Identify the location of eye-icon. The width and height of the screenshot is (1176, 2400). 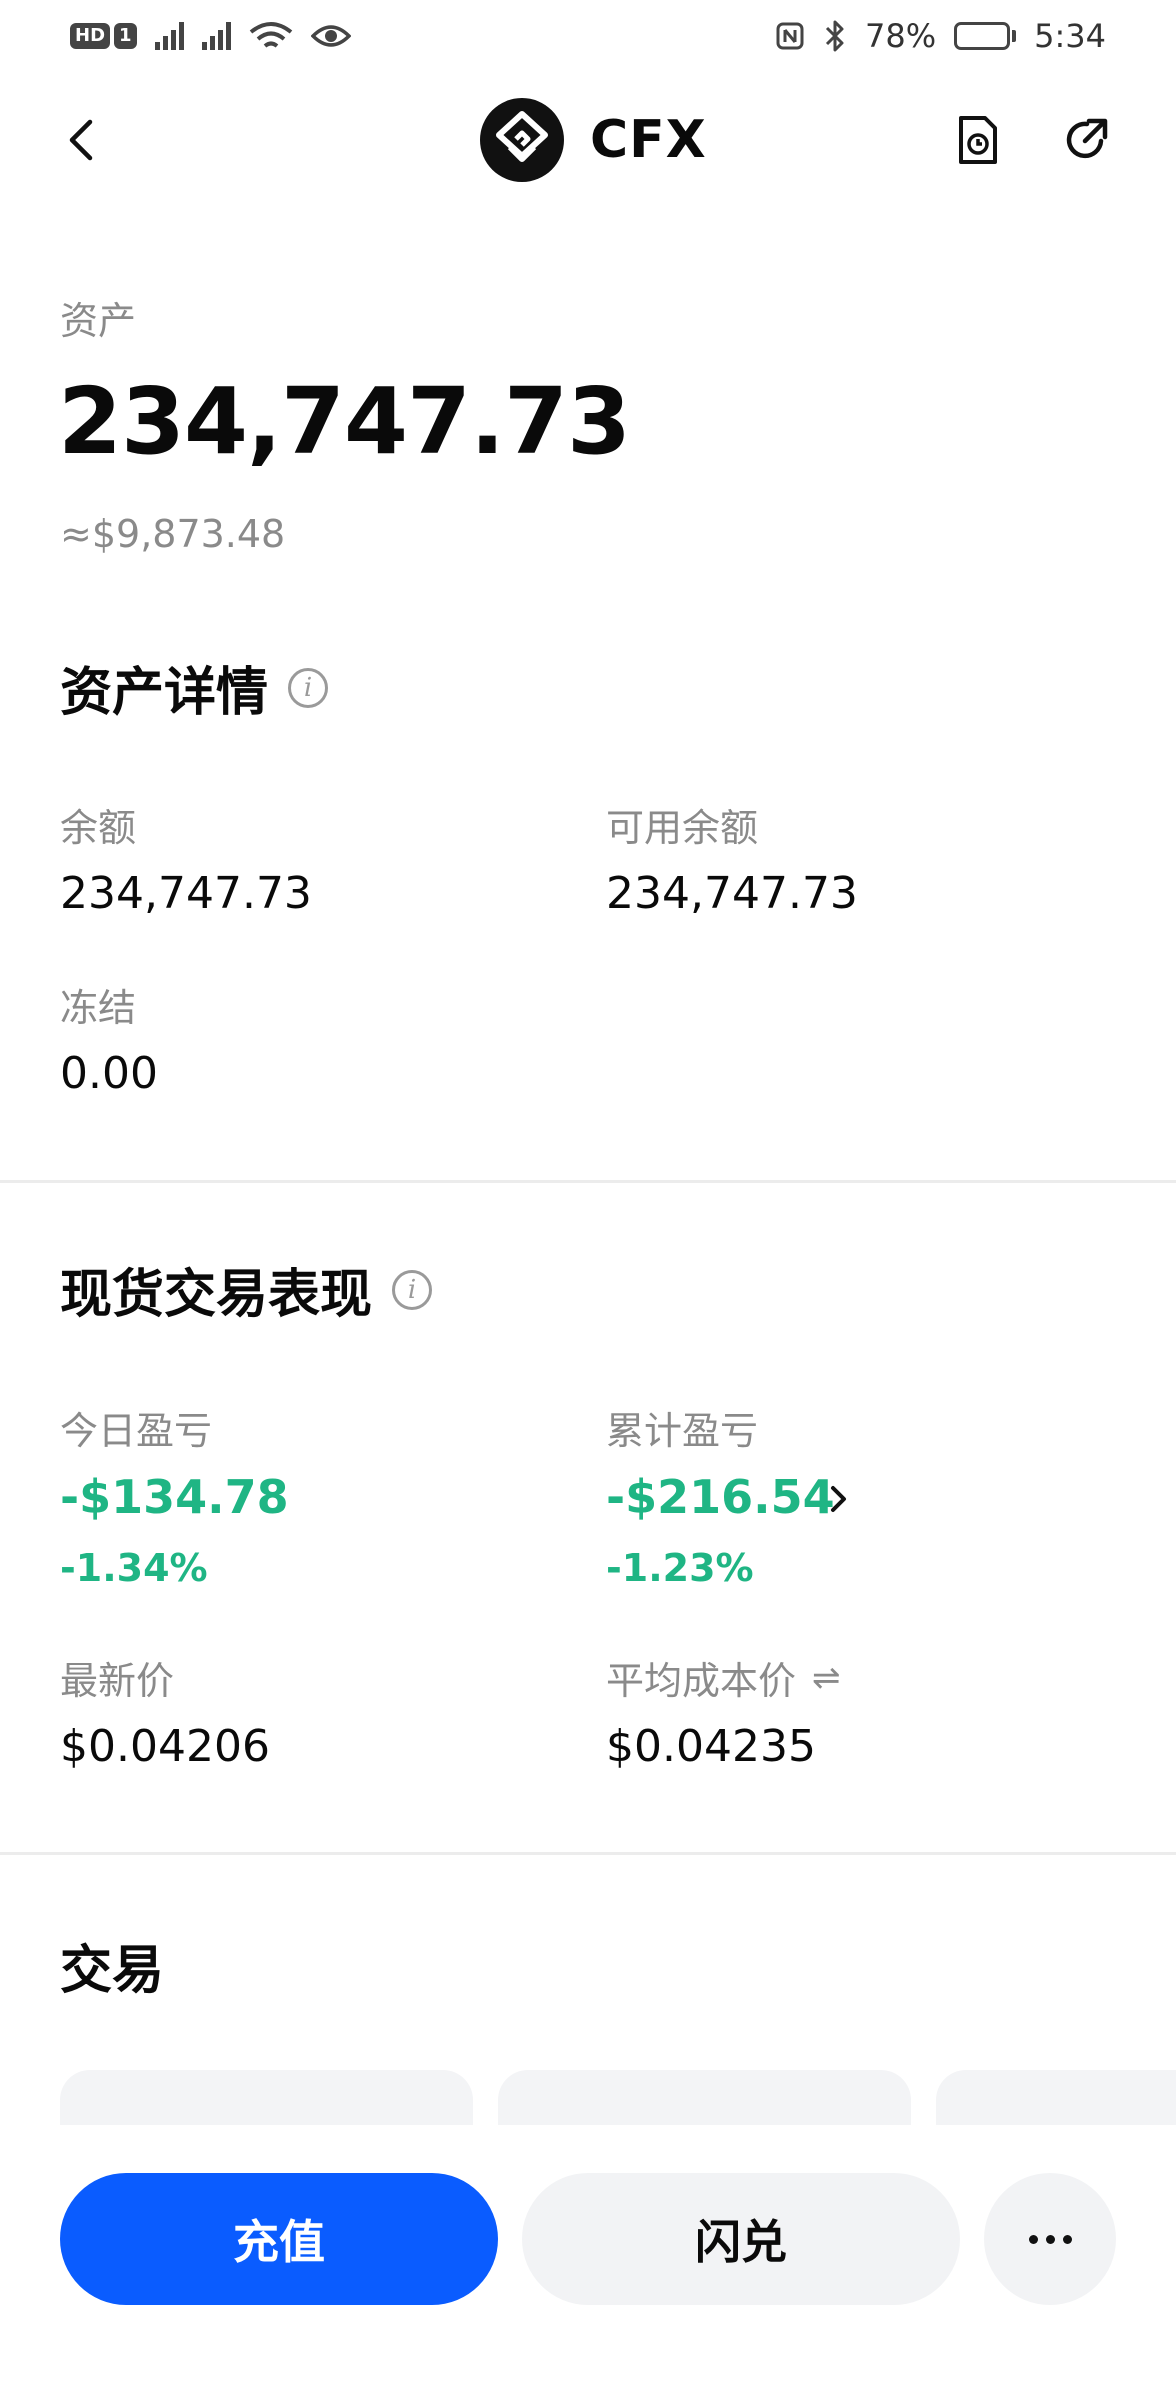
(330, 36).